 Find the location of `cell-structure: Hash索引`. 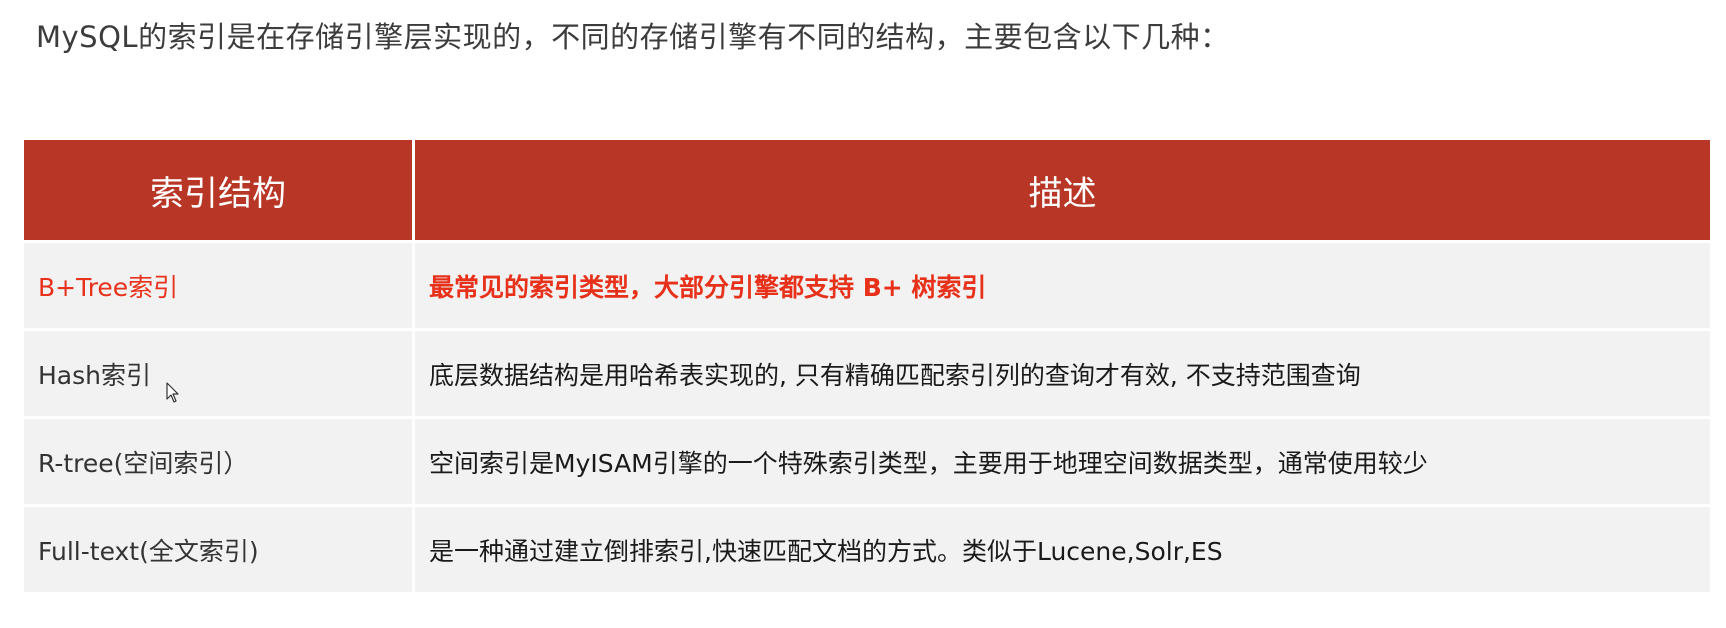

cell-structure: Hash索引 is located at coordinates (218, 372).